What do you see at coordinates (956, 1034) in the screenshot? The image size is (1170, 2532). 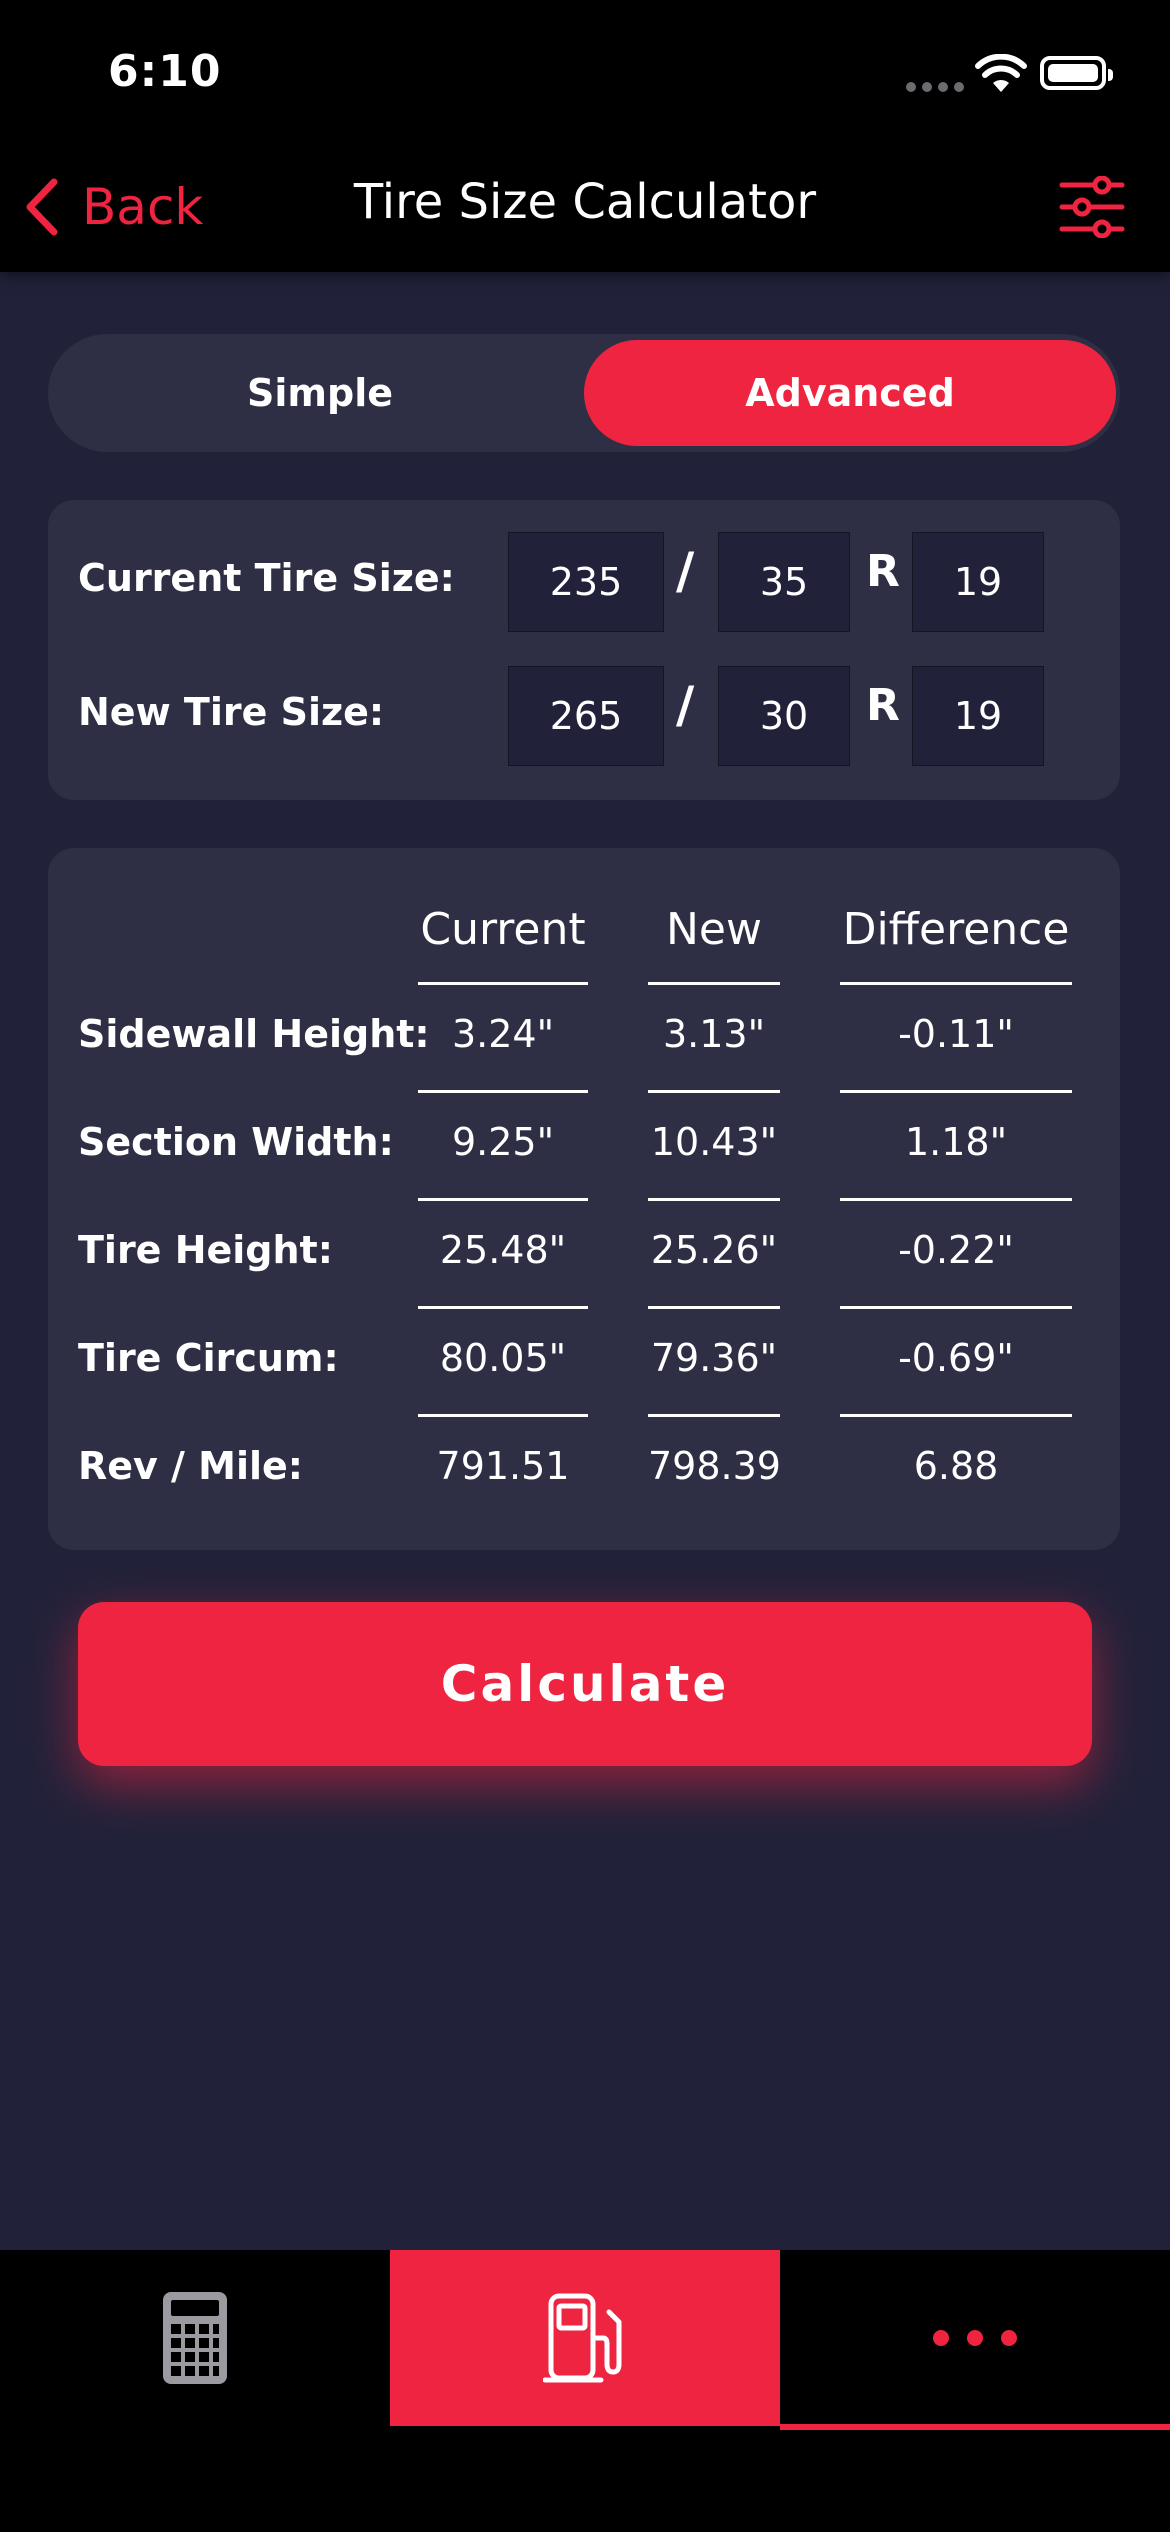 I see `cell-difference: -0.11"` at bounding box center [956, 1034].